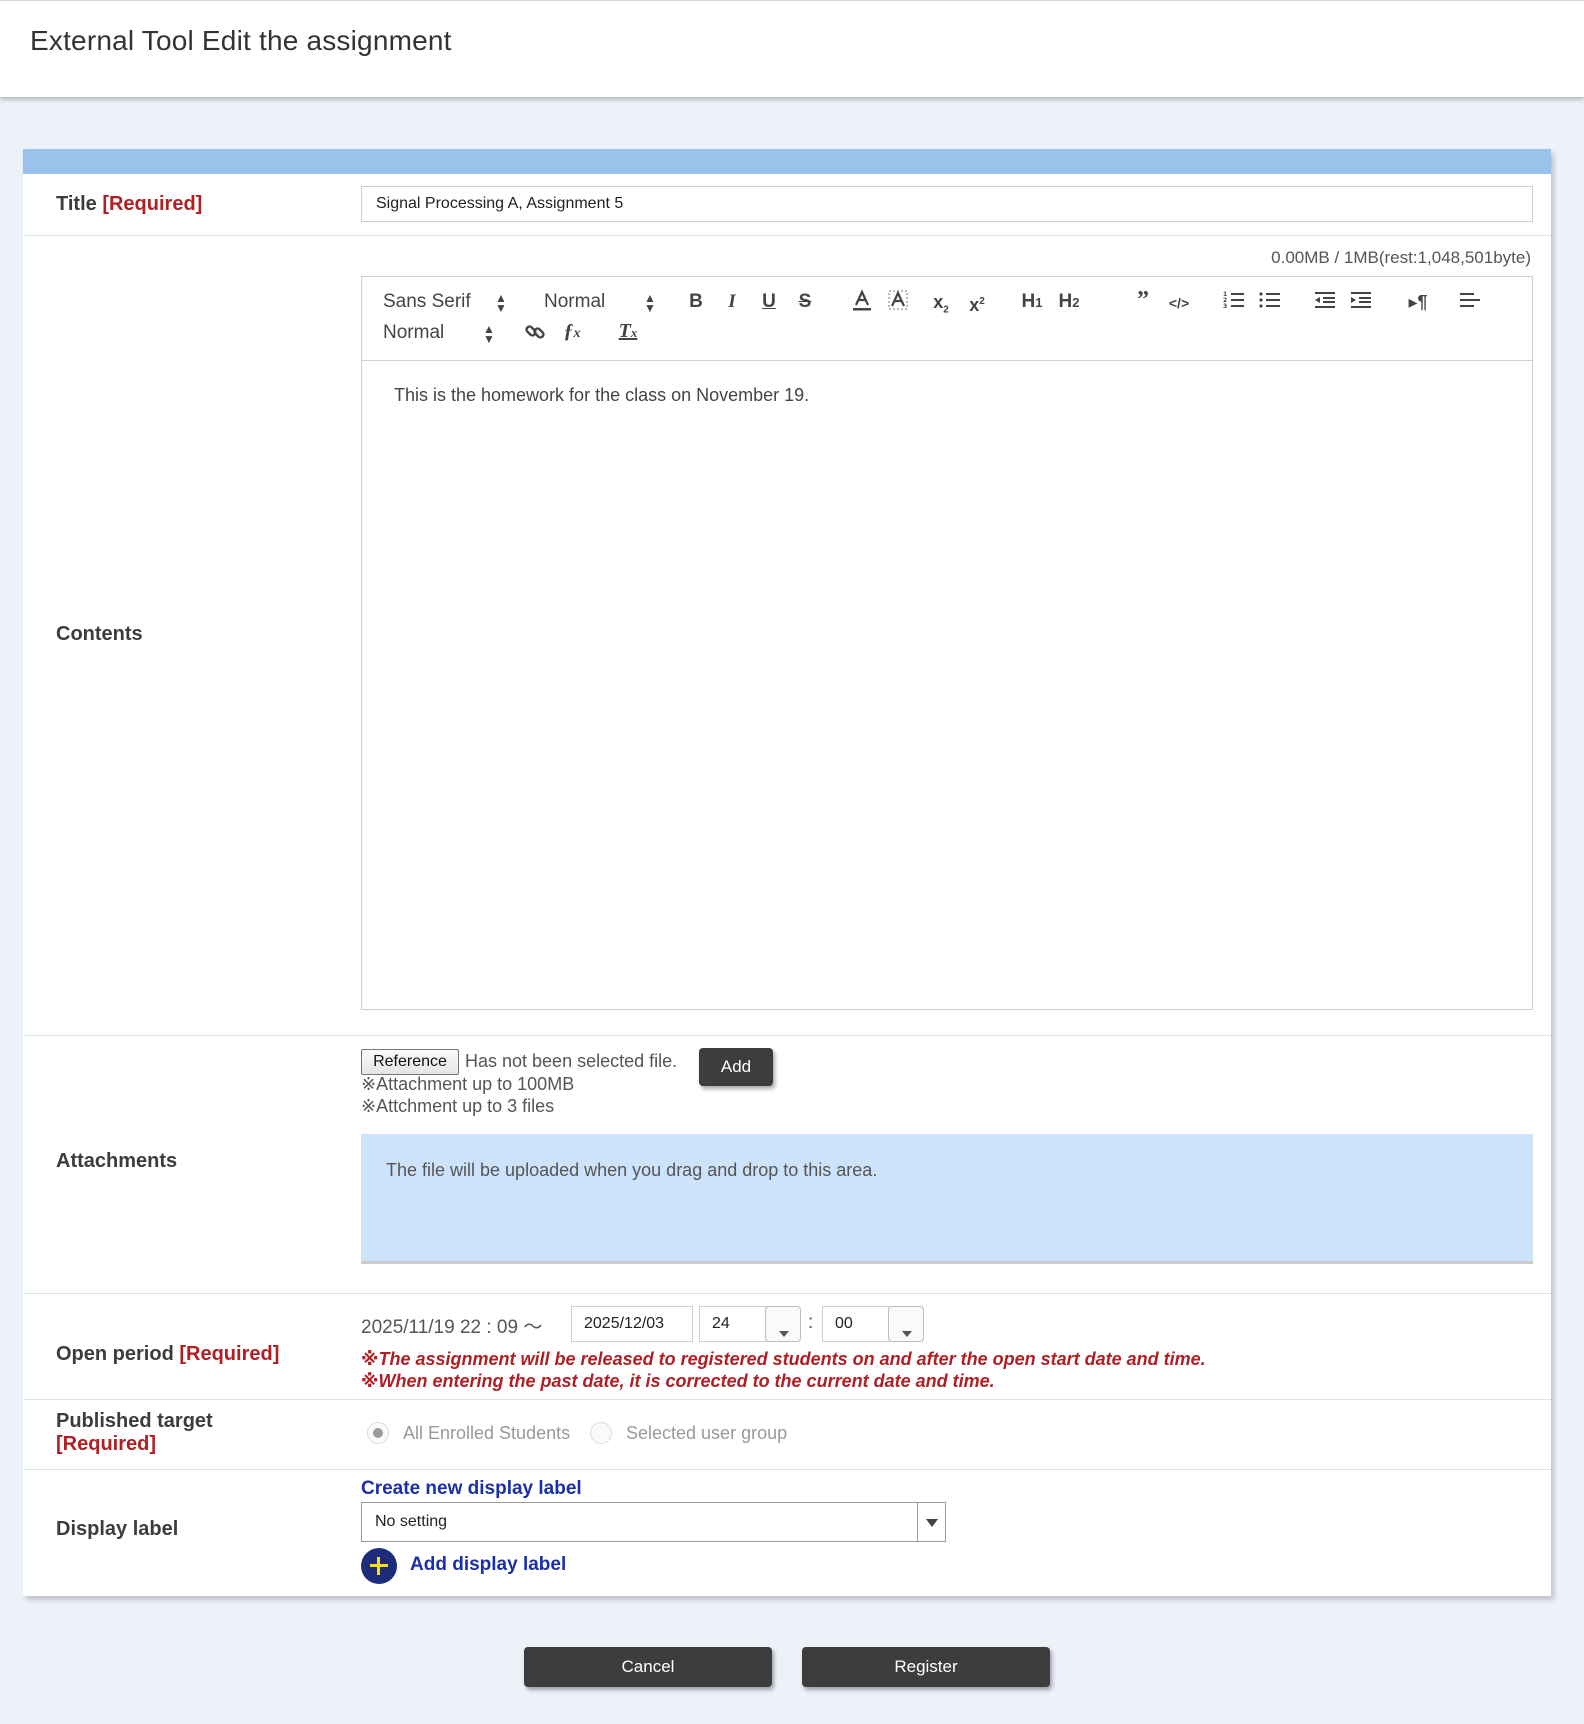  I want to click on superscript-icon: x2, so click(977, 303).